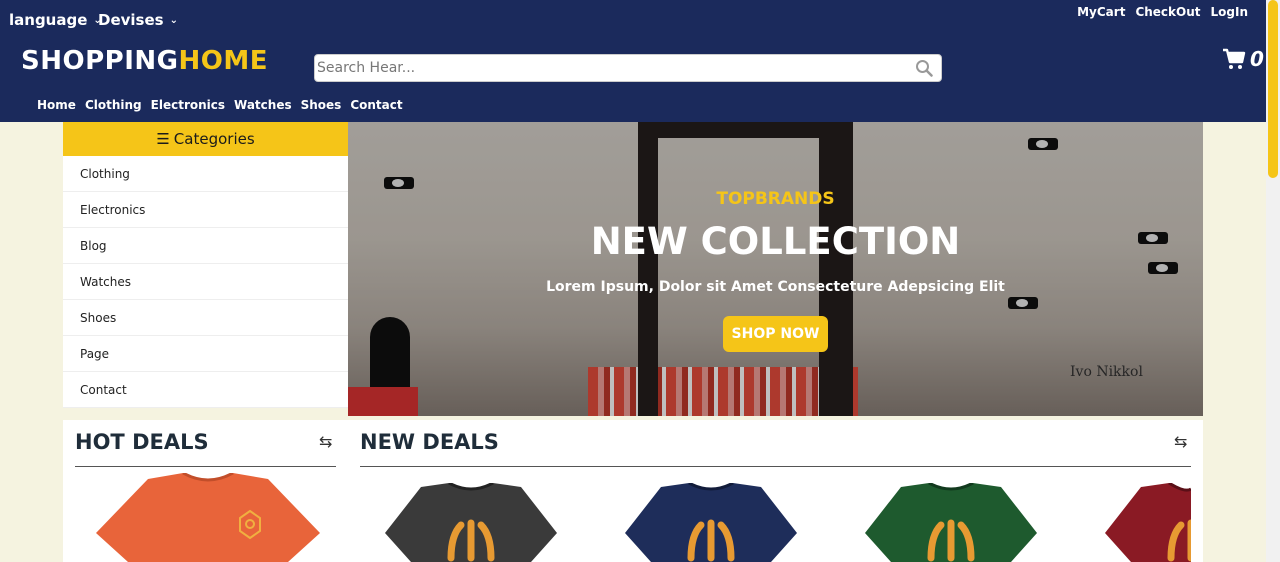 The image size is (1280, 562). I want to click on menu-icon: ☰, so click(163, 139).